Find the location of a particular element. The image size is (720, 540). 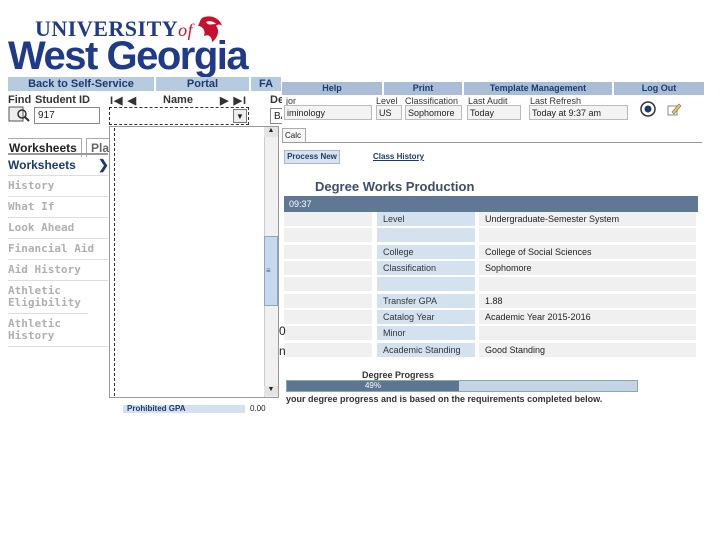

print-button: Print is located at coordinates (424, 88).